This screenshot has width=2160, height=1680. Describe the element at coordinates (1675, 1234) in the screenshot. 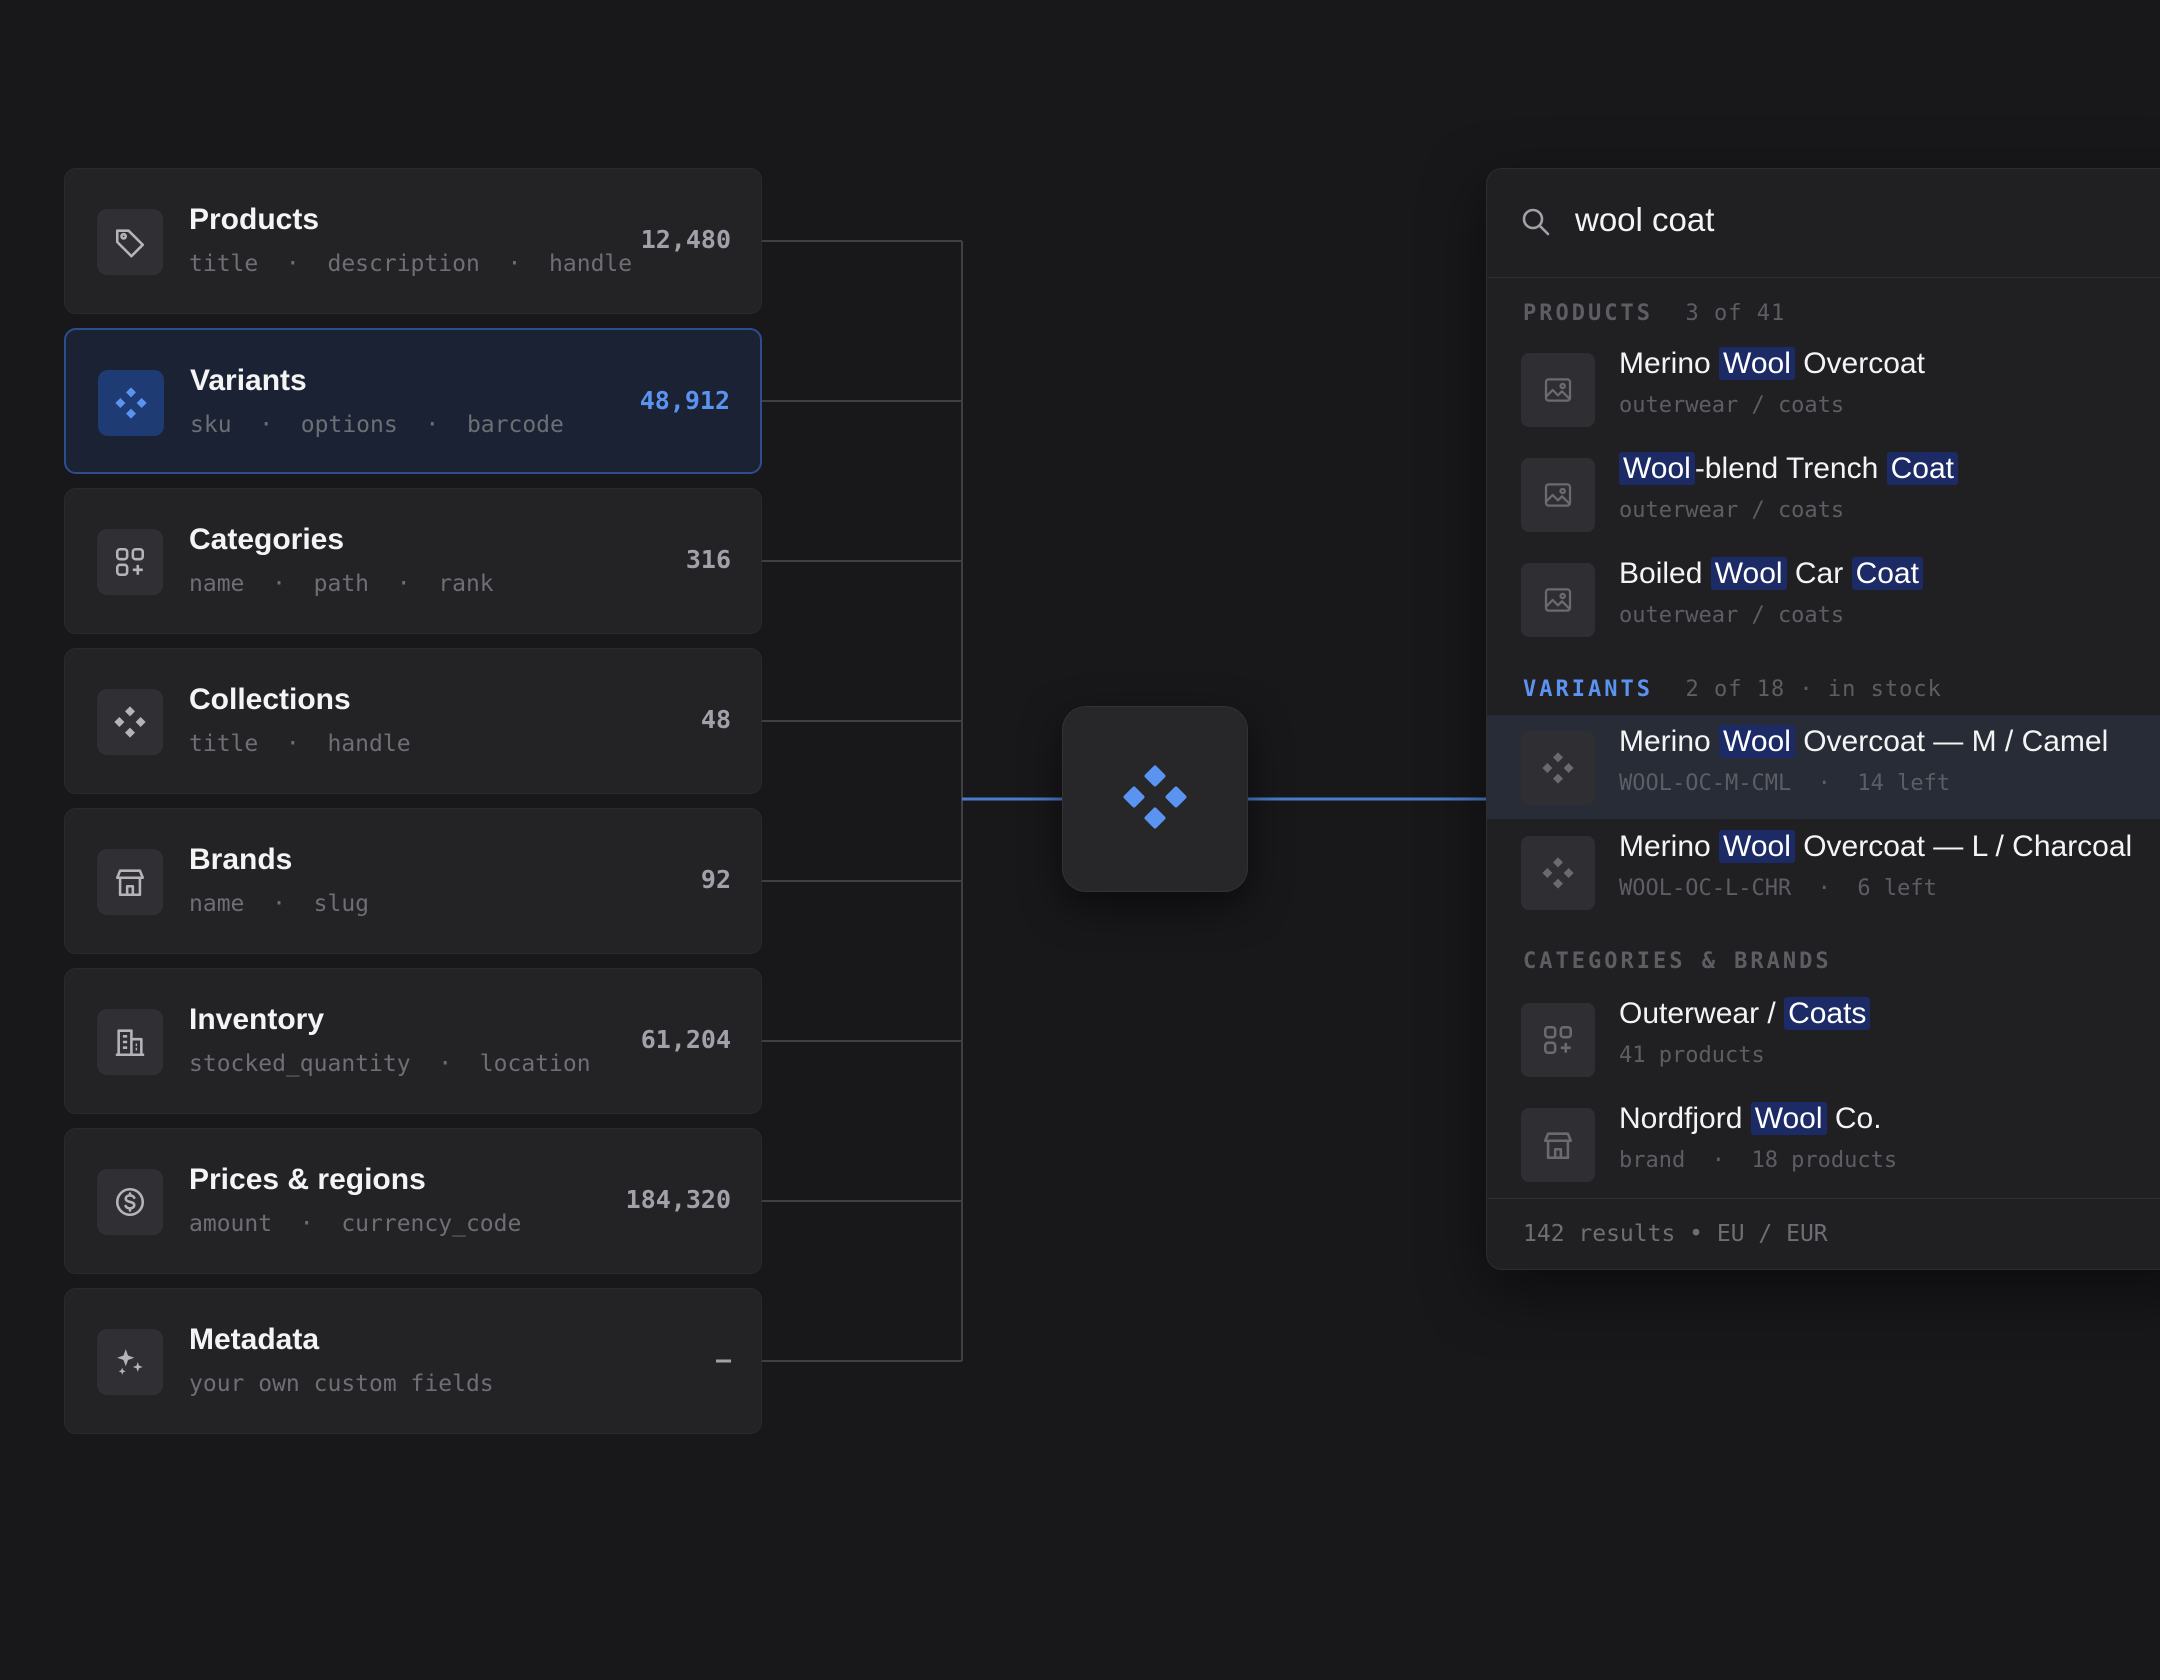

I see `results-summary: 142 results • EU / EUR` at that location.